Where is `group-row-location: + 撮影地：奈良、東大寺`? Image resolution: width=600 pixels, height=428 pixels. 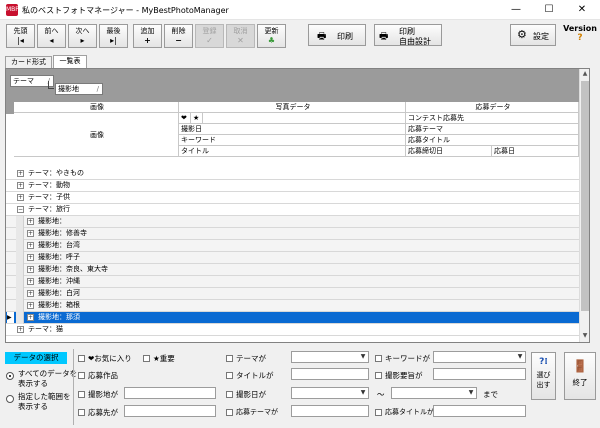
group-row-location: + 撮影地：奈良、東大寺 is located at coordinates (292, 270).